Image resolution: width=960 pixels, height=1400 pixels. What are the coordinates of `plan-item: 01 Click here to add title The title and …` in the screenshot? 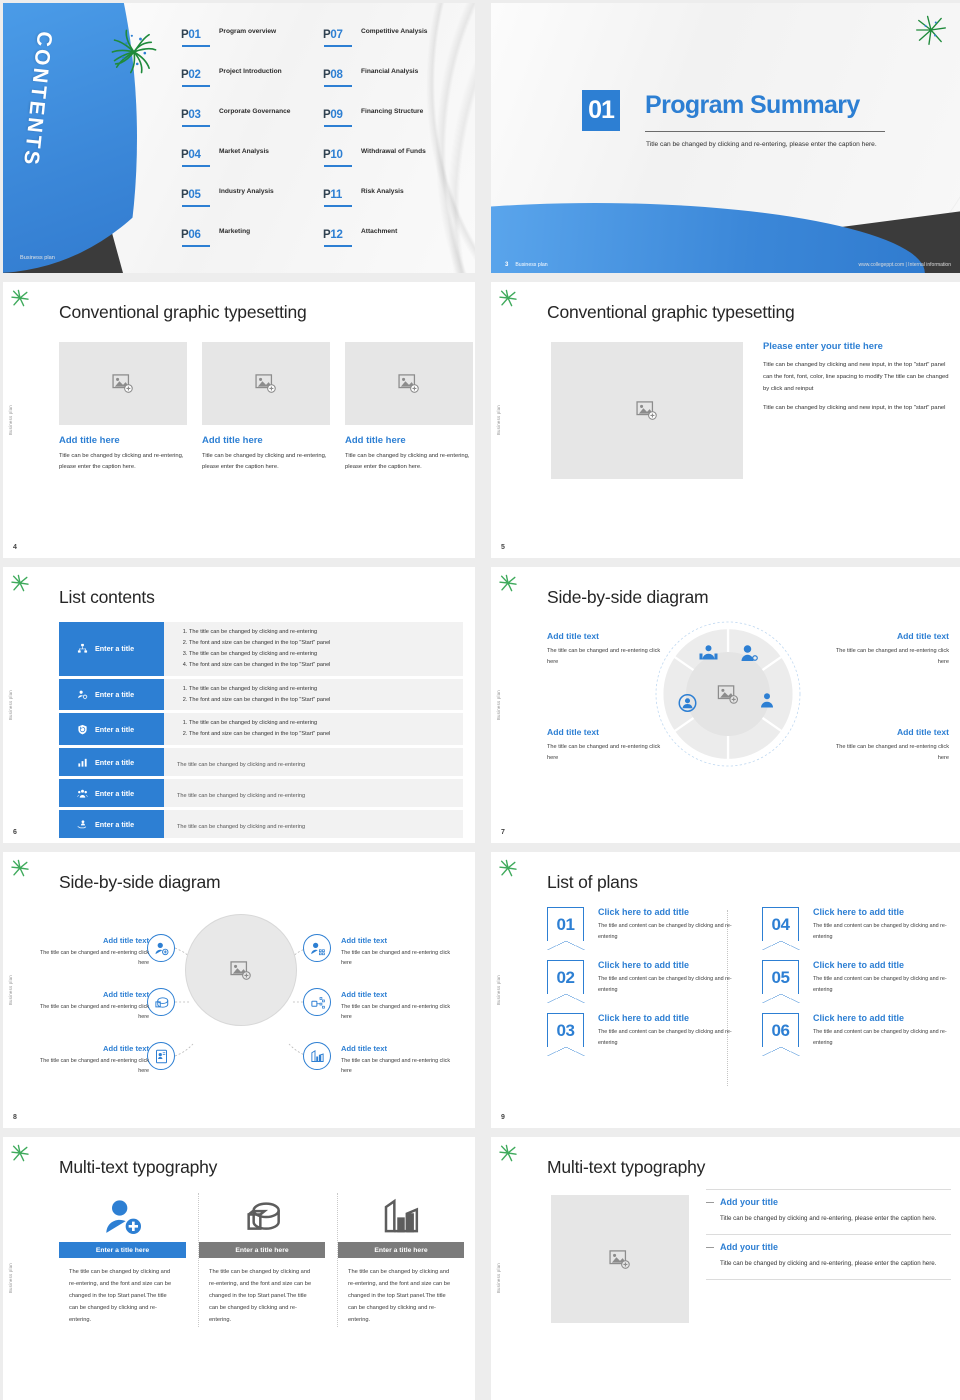 It's located at (641, 928).